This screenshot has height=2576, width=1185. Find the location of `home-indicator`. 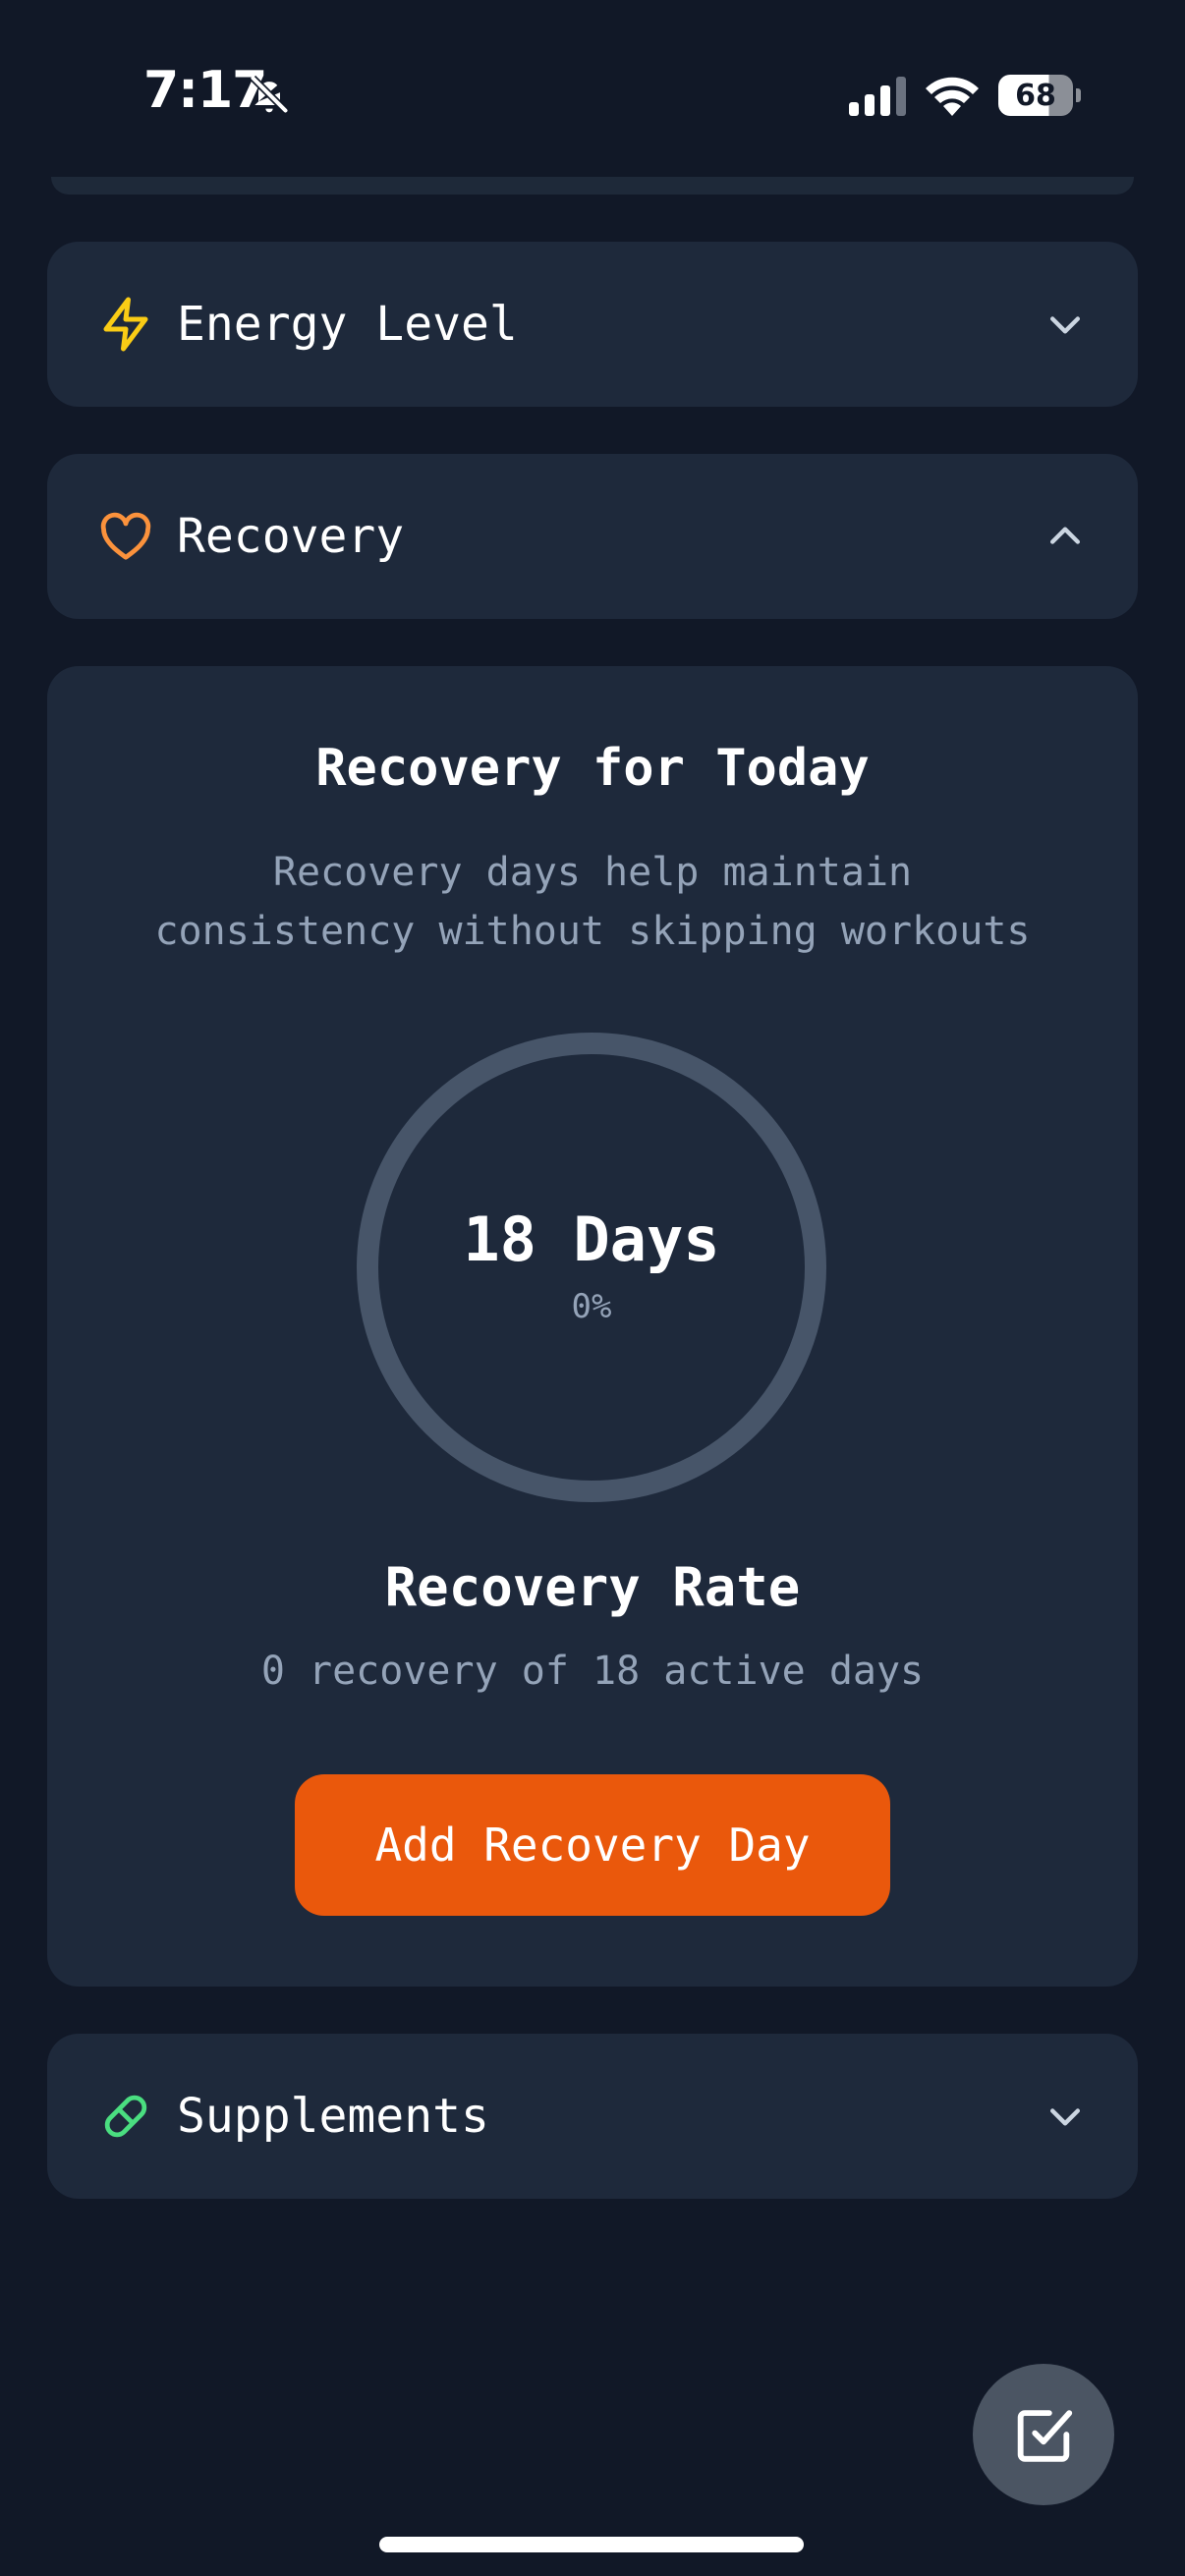

home-indicator is located at coordinates (592, 2544).